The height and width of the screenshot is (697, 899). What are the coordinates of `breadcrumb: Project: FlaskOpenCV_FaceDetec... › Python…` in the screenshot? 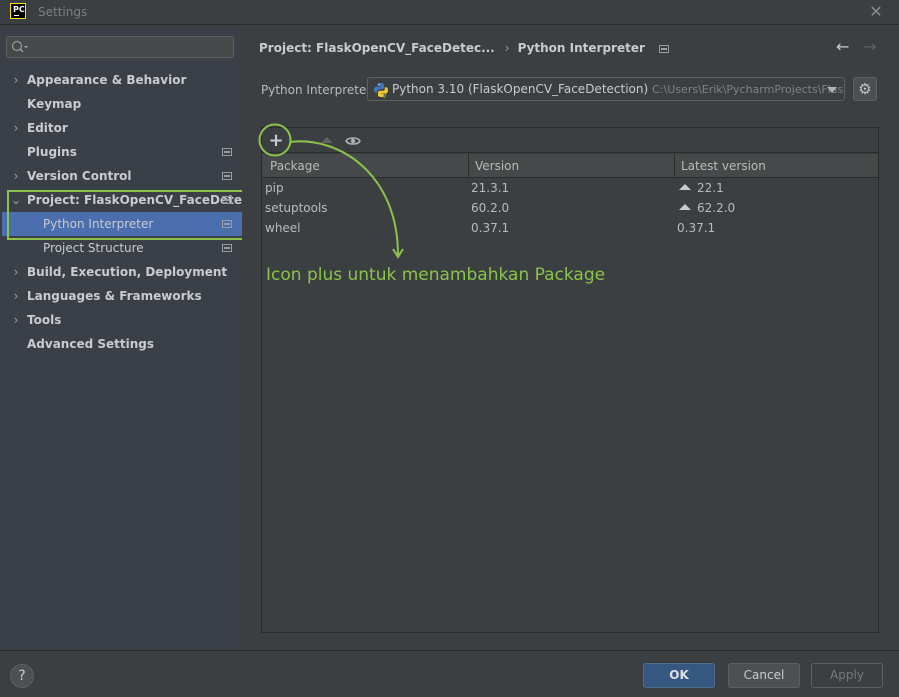 It's located at (464, 48).